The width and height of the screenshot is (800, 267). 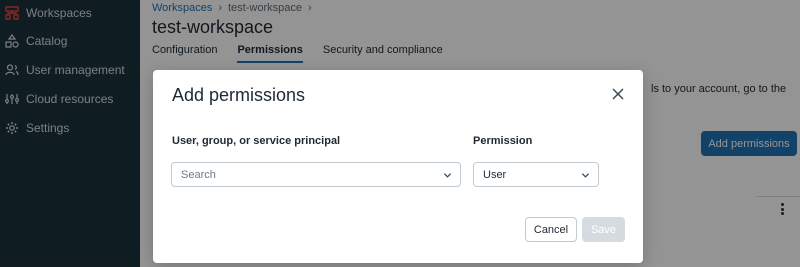 I want to click on principal-search-placeholder: Search, so click(x=198, y=174).